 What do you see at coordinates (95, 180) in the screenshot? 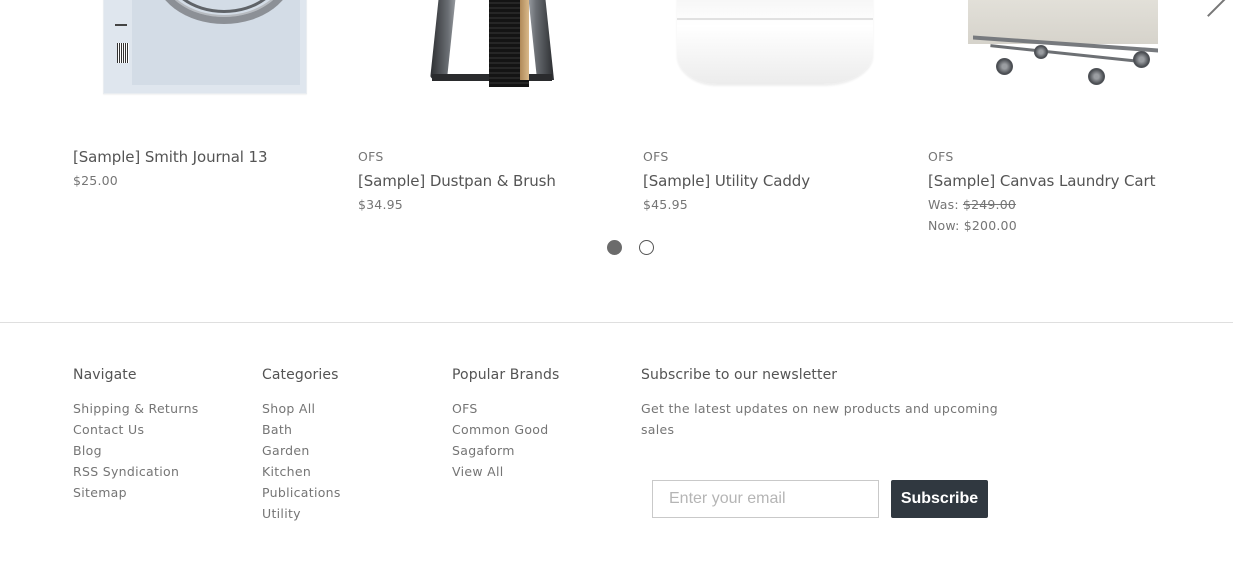
I see `product-price: $25.00` at bounding box center [95, 180].